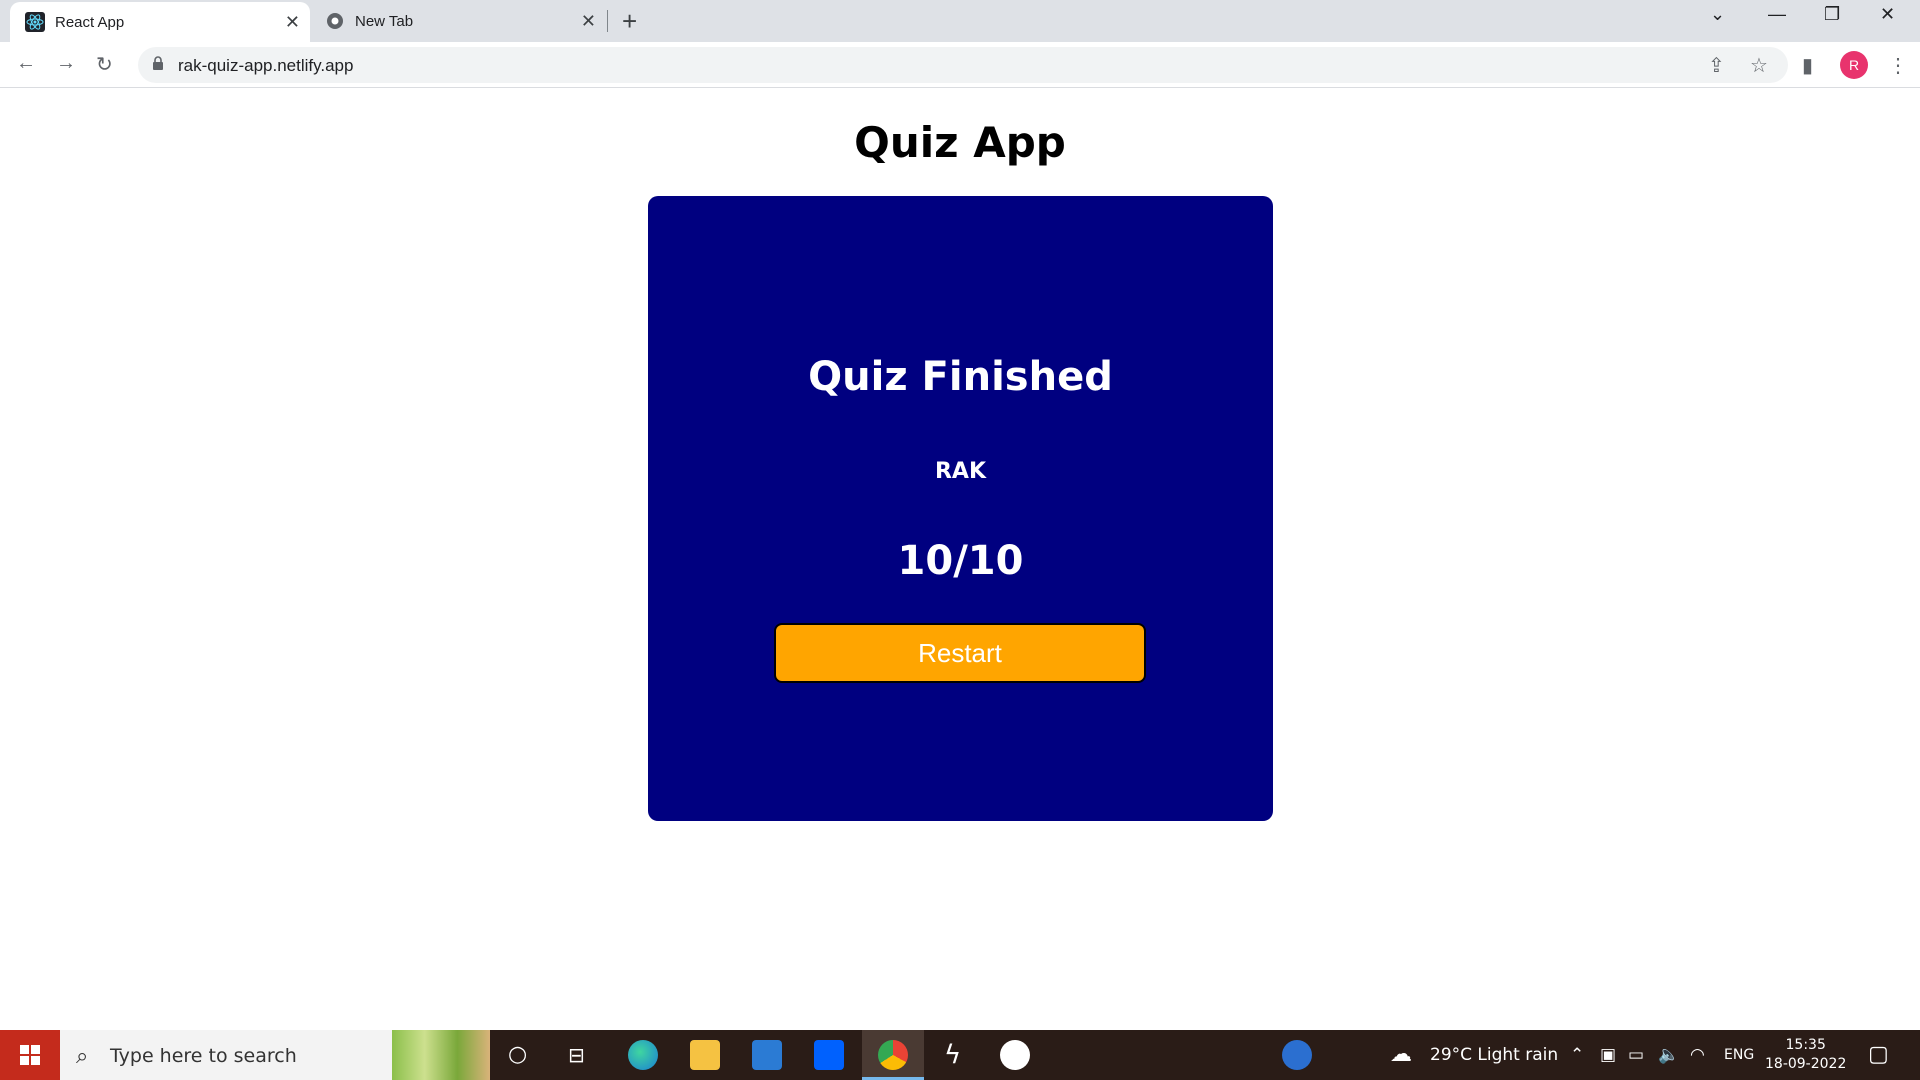 The image size is (1920, 1080). Describe the element at coordinates (829, 1055) in the screenshot. I see `dropbox-icon` at that location.